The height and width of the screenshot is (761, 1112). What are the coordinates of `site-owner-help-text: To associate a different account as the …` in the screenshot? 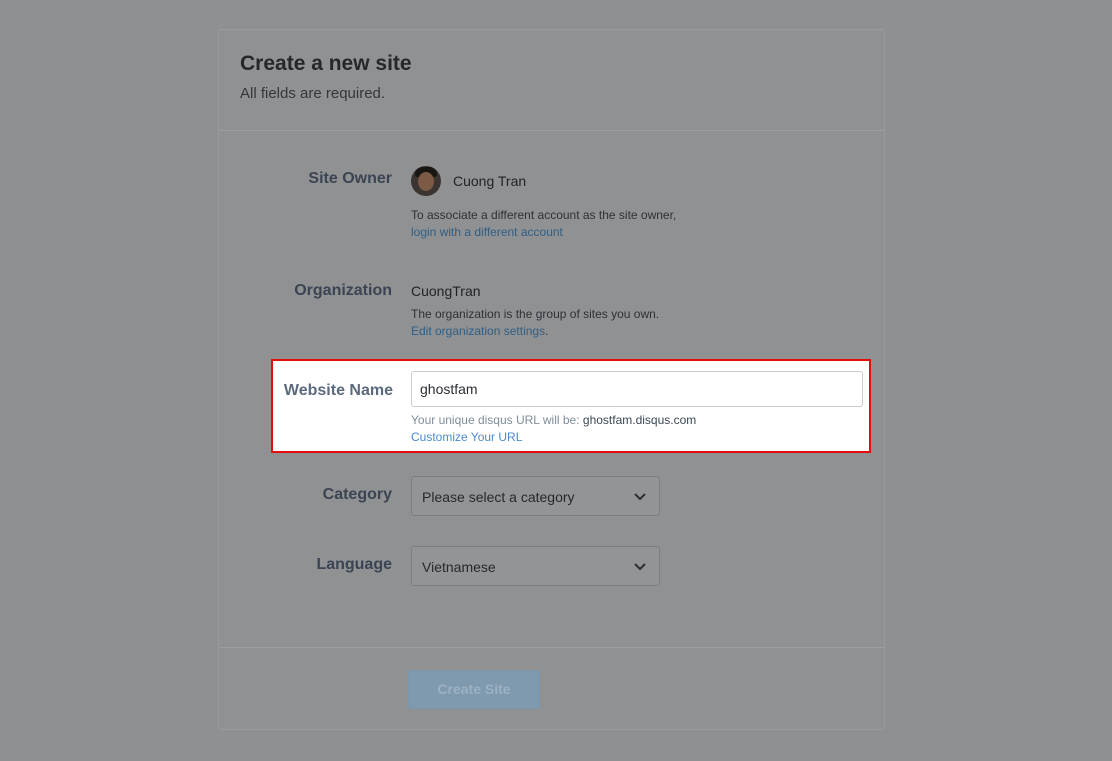 It's located at (544, 215).